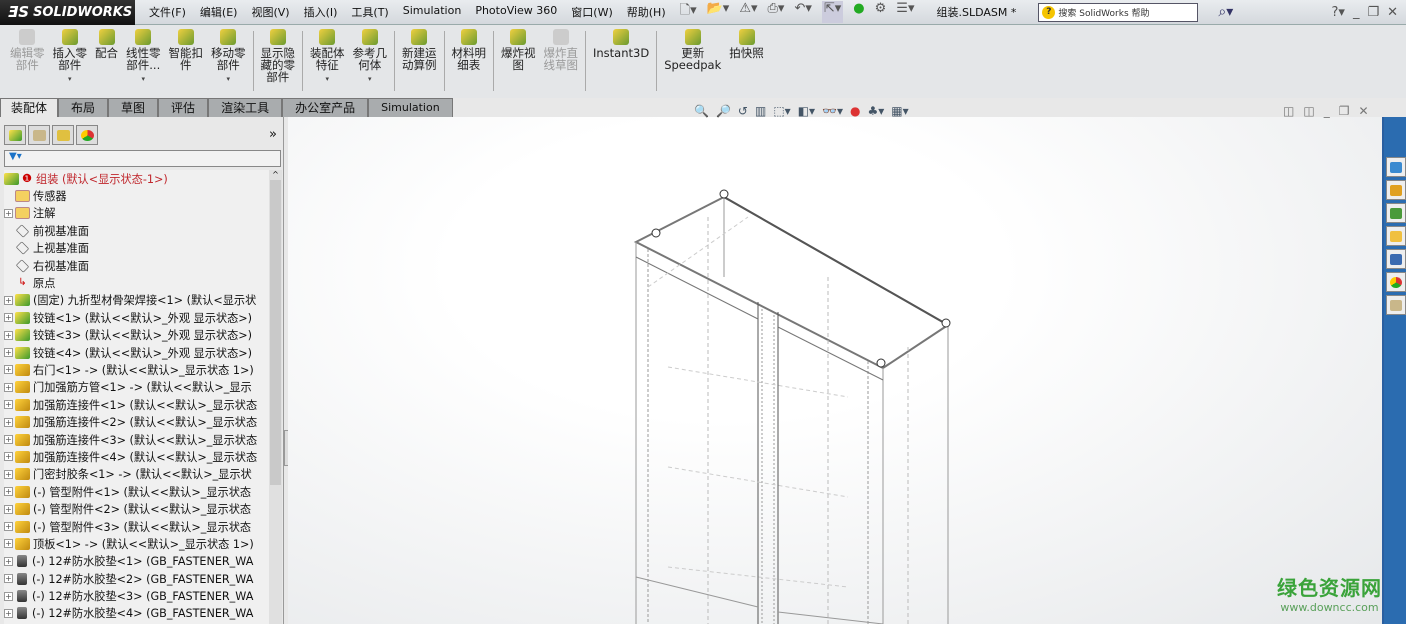 This screenshot has width=1406, height=624. What do you see at coordinates (1118, 12) in the screenshot?
I see `help-search-input: ? 搜索 SolidWorks 帮助` at bounding box center [1118, 12].